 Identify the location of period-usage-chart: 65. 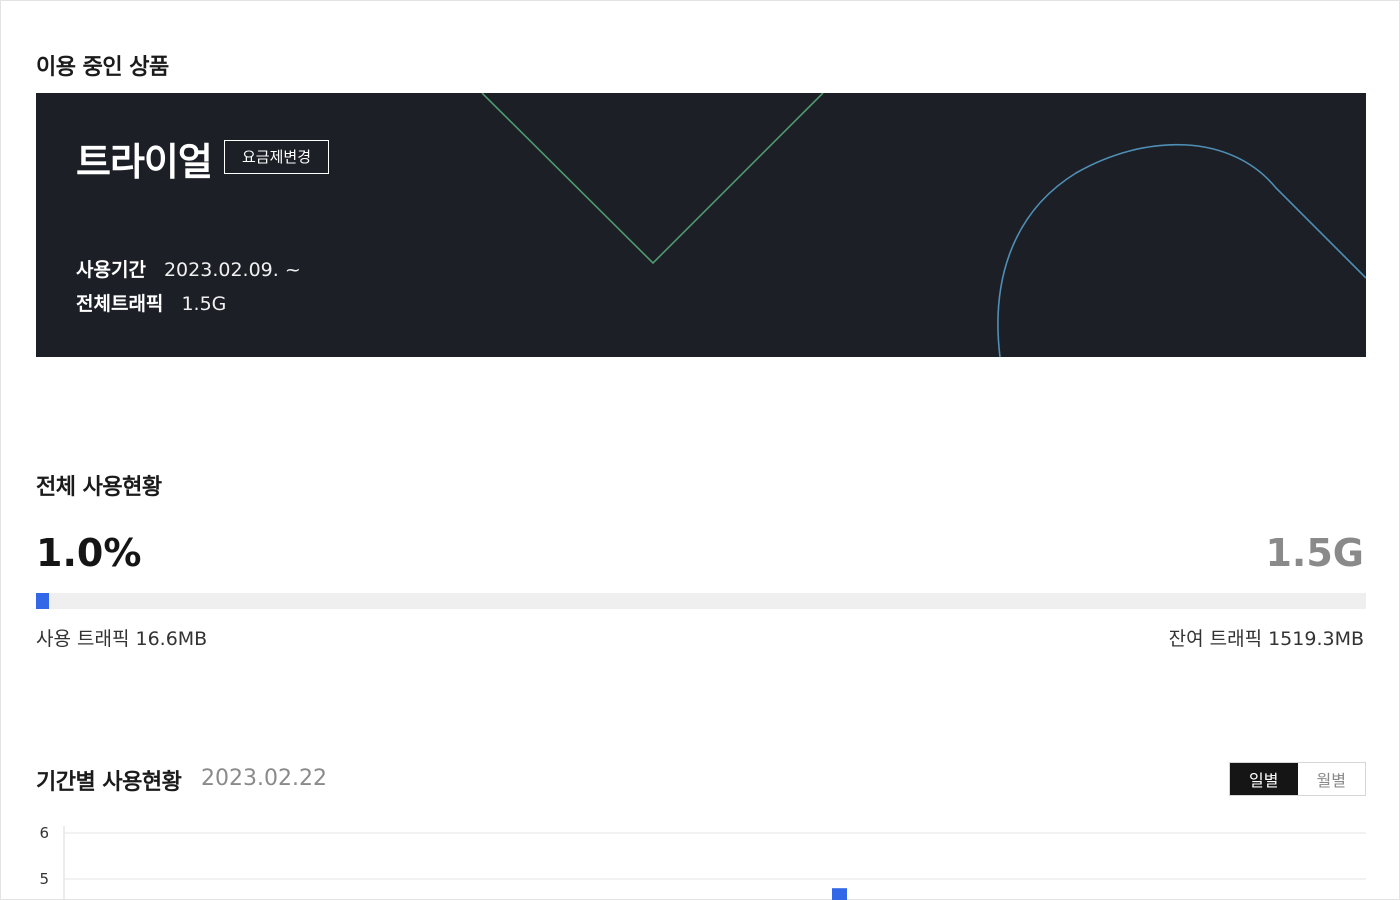
(702, 862).